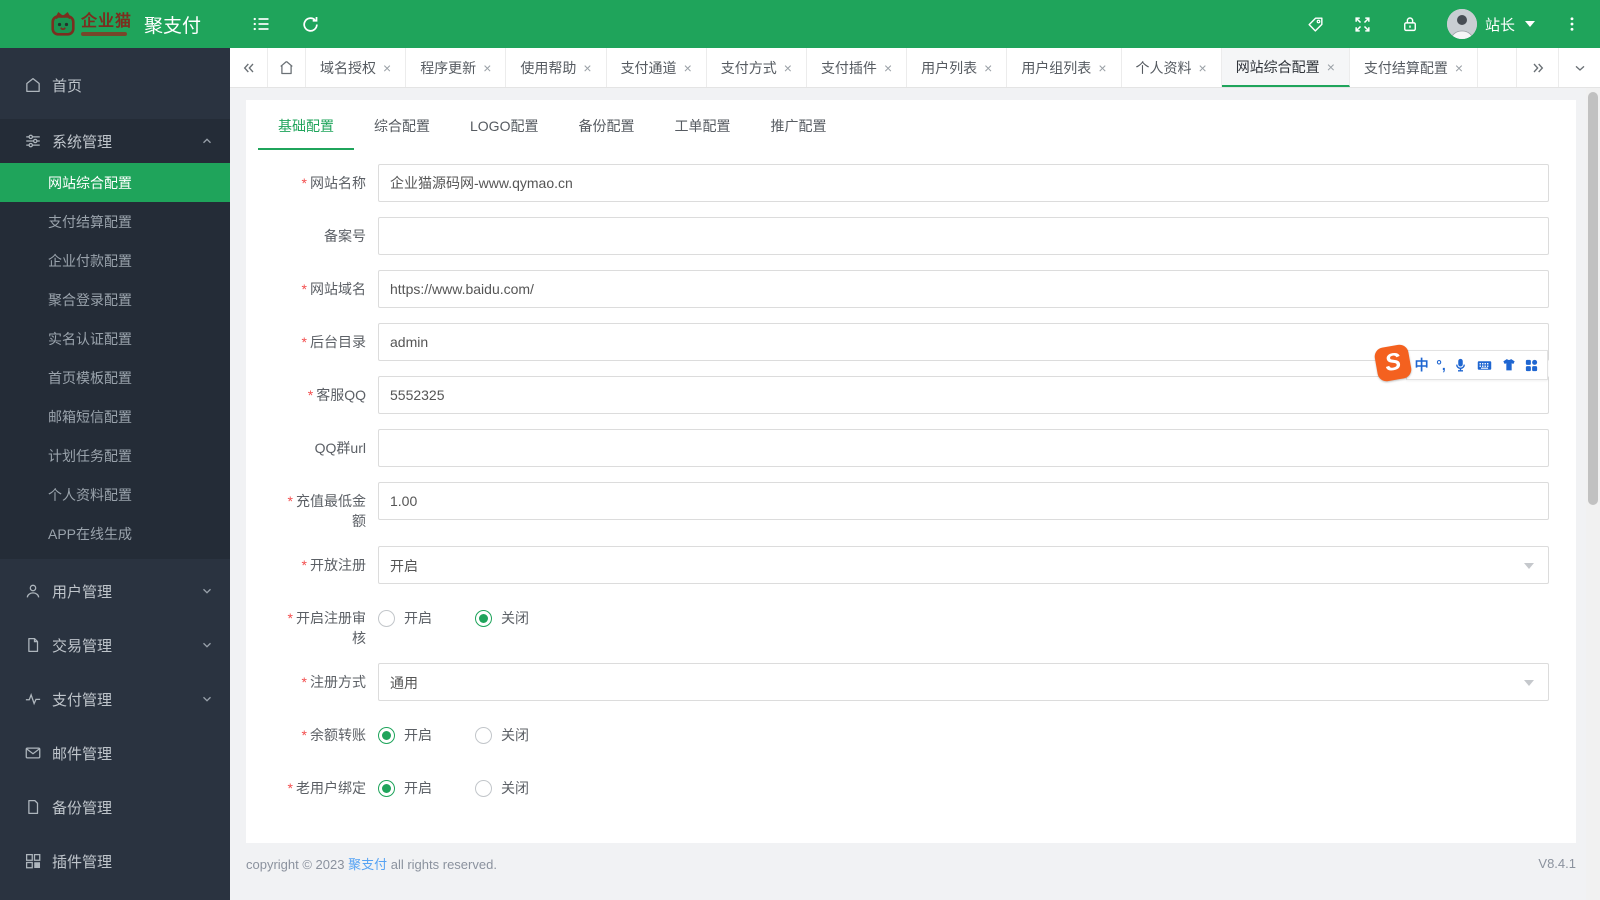  What do you see at coordinates (115, 807) in the screenshot?
I see `sidebar-item-backup-mgmt: 备份管理` at bounding box center [115, 807].